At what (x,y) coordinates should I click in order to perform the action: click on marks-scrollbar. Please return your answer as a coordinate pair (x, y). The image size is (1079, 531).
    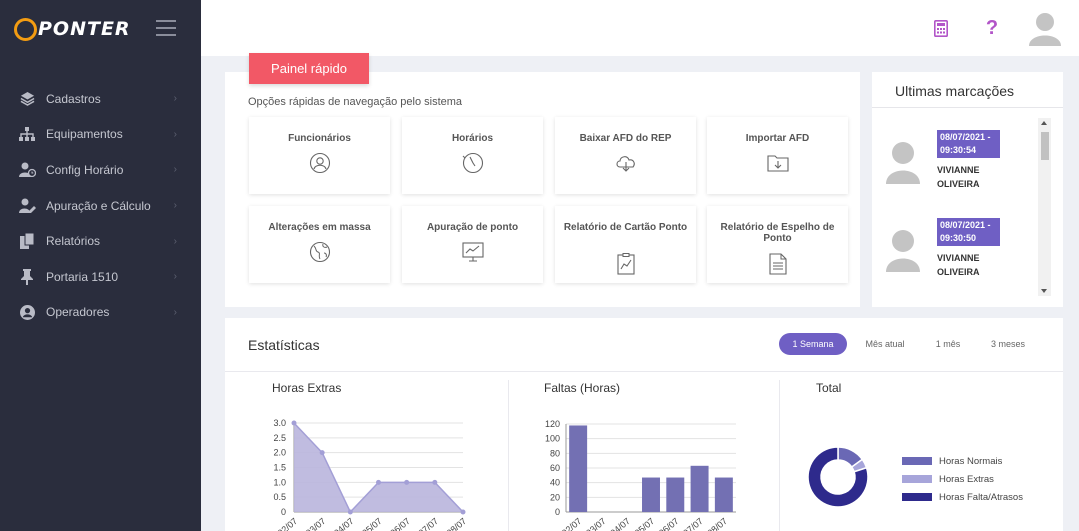
    Looking at the image, I should click on (1044, 207).